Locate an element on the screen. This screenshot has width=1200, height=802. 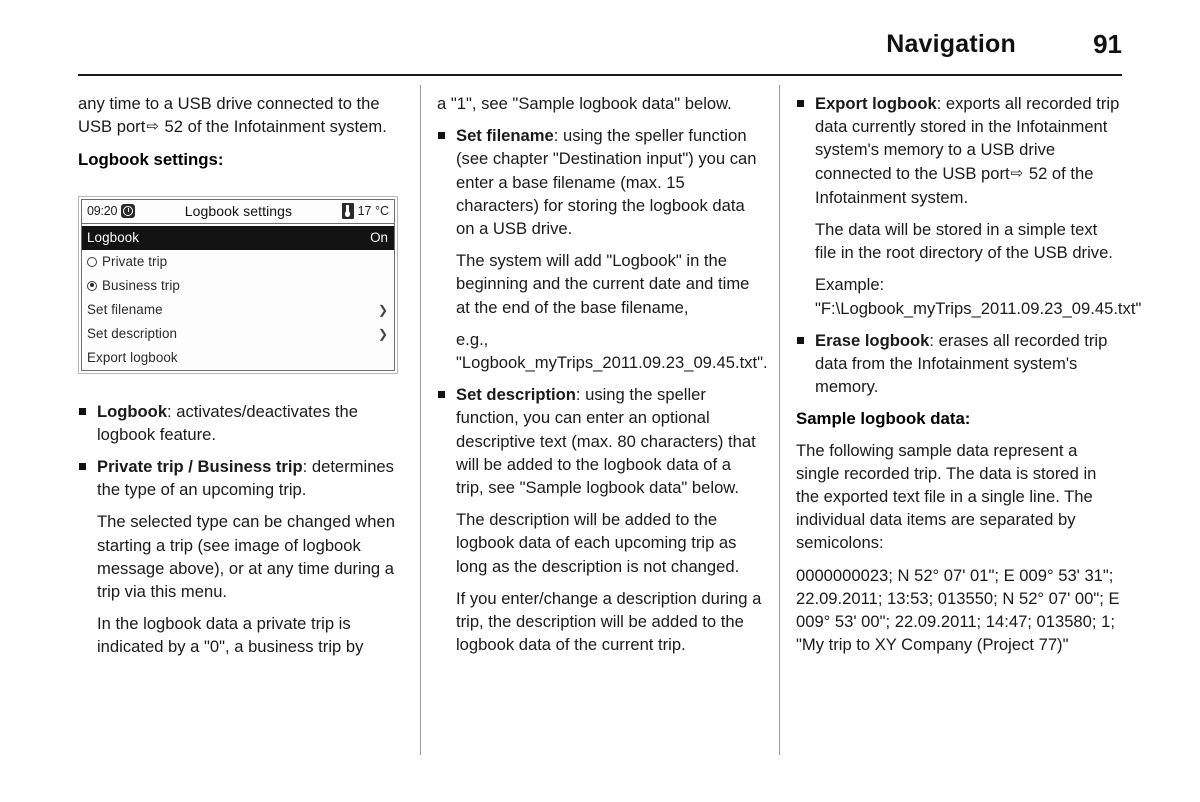
menu-item-set-filename: Set filename ❯ is located at coordinates (238, 310).